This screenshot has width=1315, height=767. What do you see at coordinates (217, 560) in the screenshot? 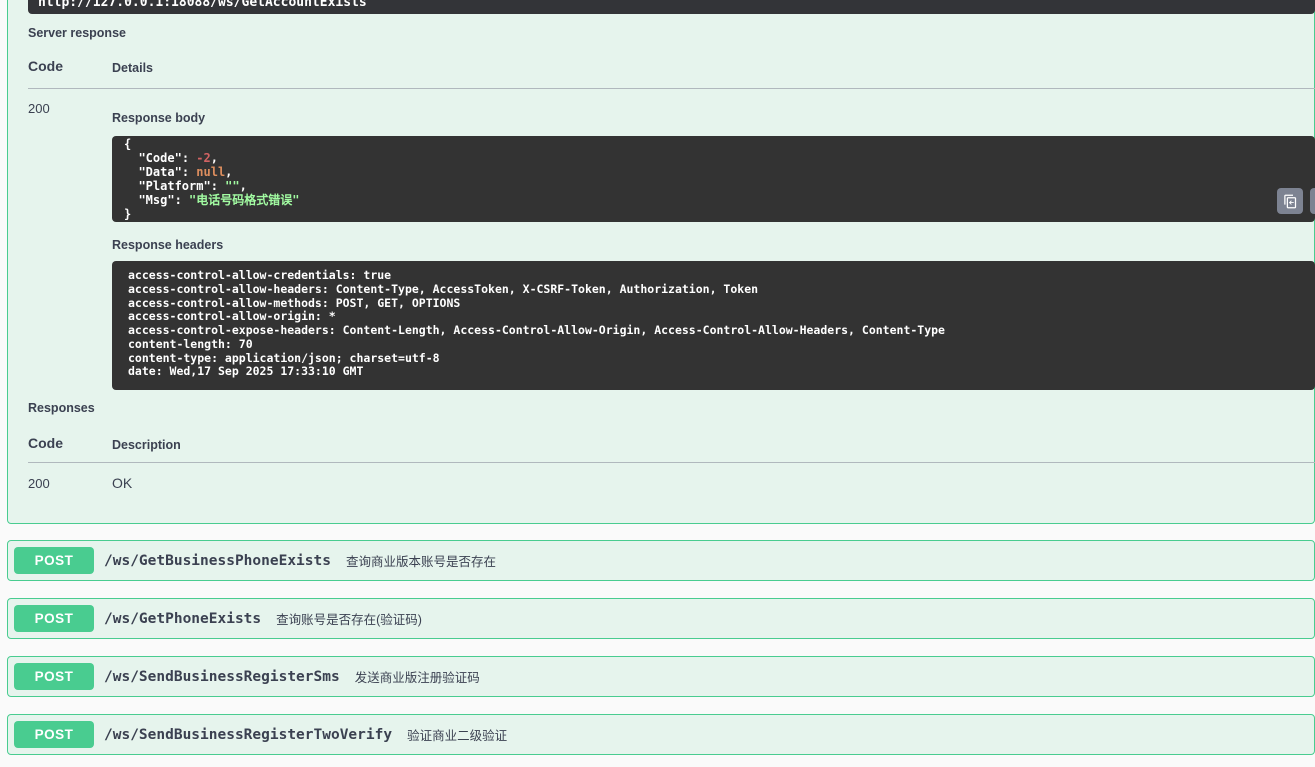
I see `endpoint-path: /ws/GetBusinessPhoneExists` at bounding box center [217, 560].